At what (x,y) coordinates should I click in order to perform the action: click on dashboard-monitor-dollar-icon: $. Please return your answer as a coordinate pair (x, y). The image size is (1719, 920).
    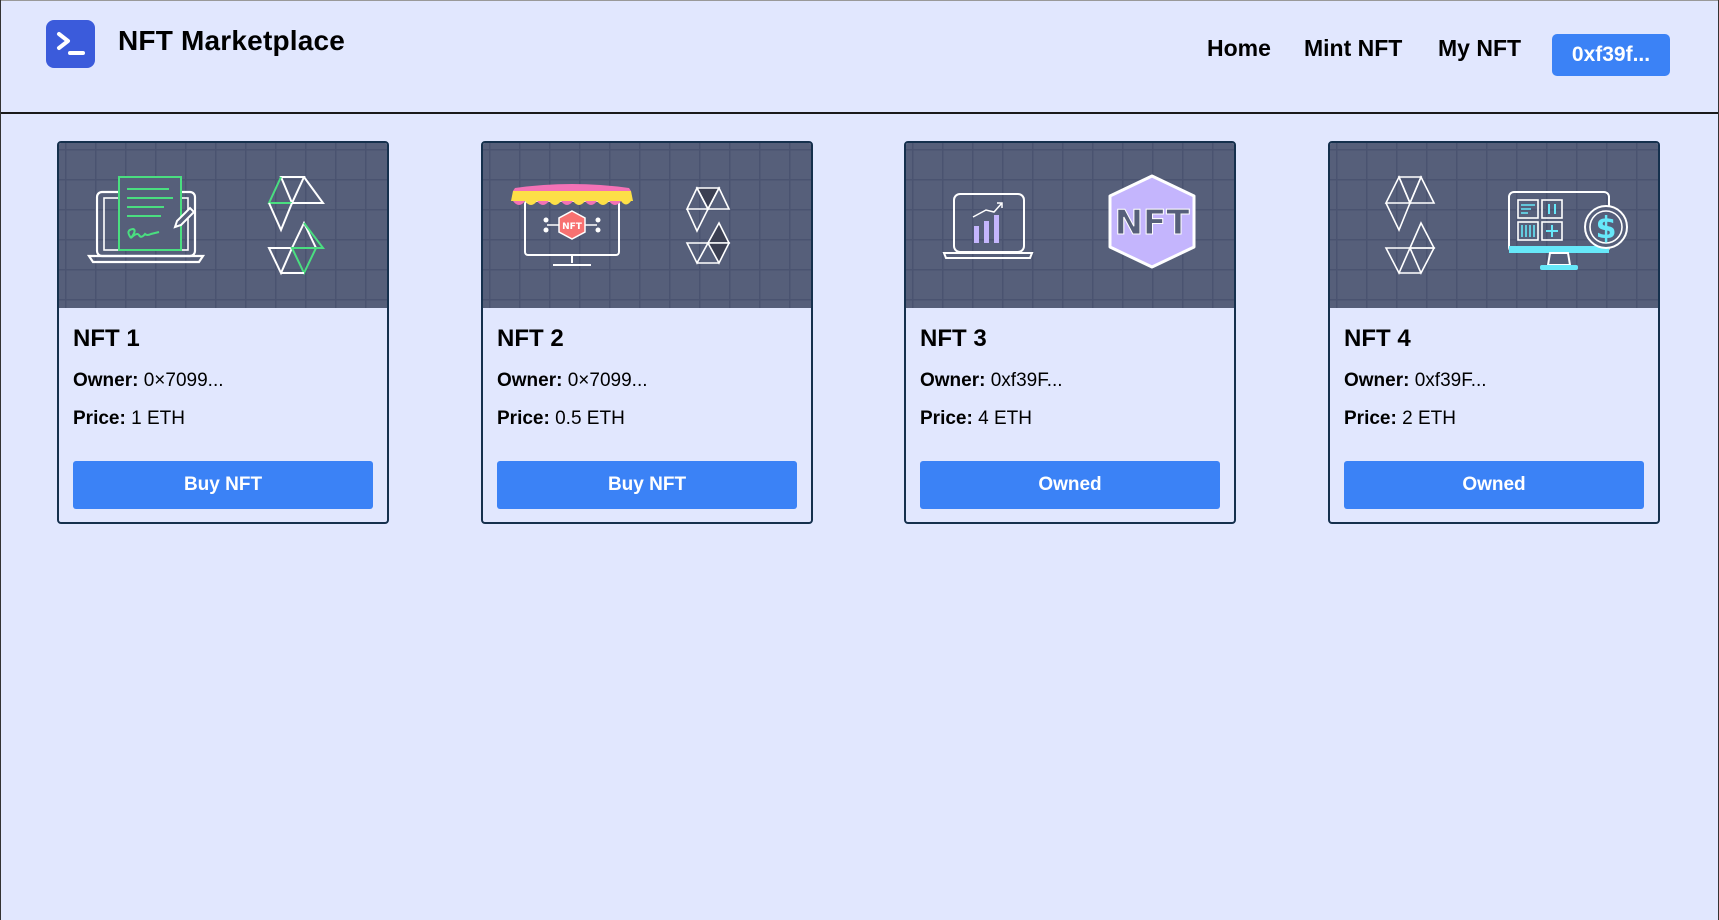
    Looking at the image, I should click on (1568, 230).